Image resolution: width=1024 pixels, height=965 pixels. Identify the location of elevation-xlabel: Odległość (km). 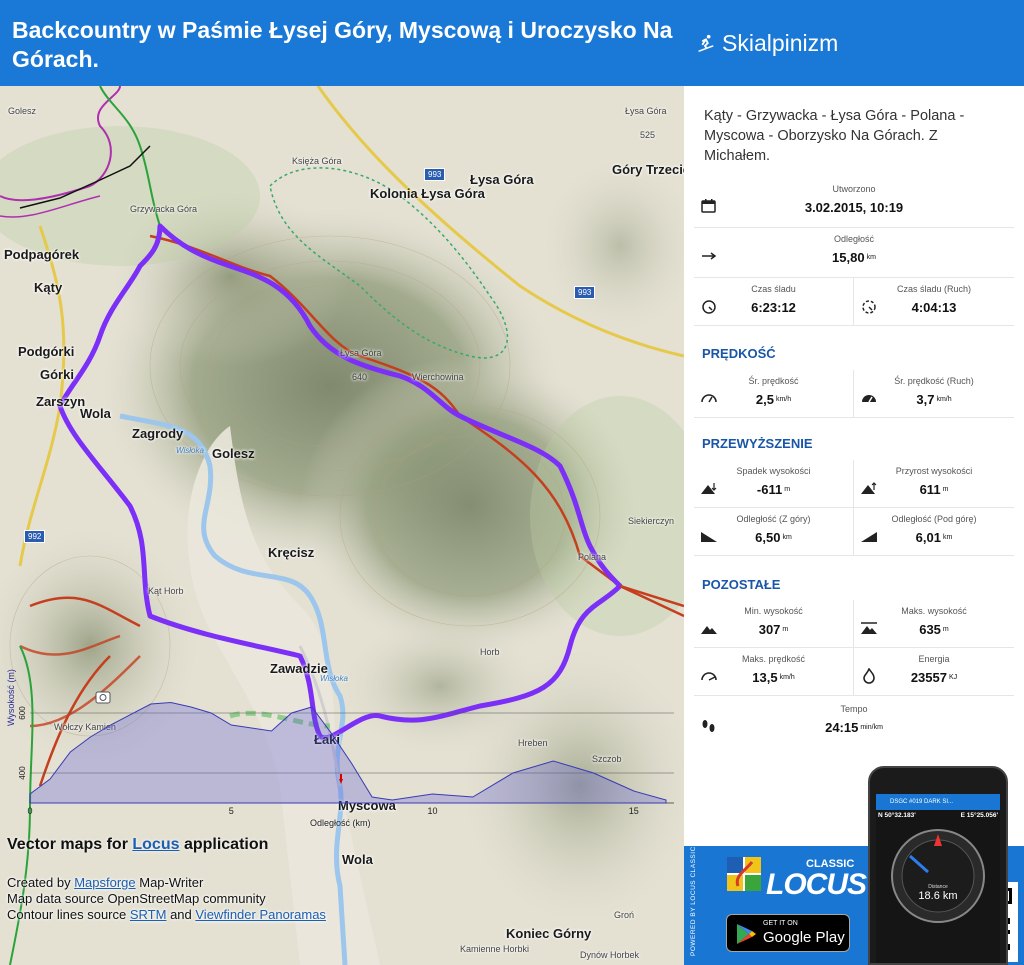
(340, 823).